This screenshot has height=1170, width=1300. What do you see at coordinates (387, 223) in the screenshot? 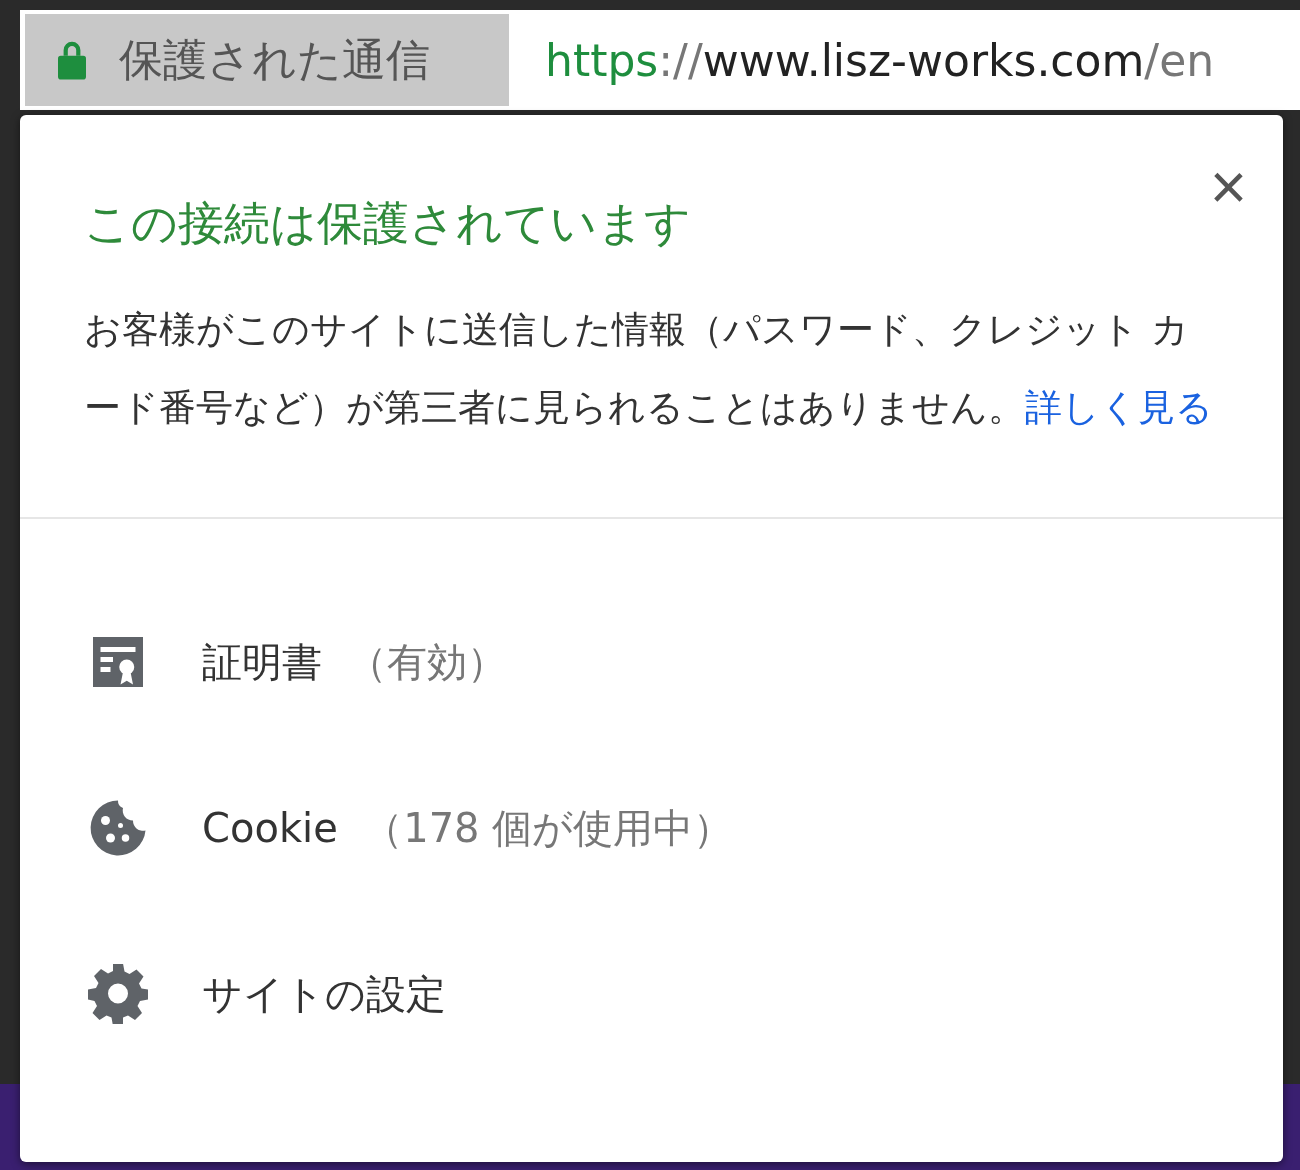
I see `popup-title: この接続は保護されています` at bounding box center [387, 223].